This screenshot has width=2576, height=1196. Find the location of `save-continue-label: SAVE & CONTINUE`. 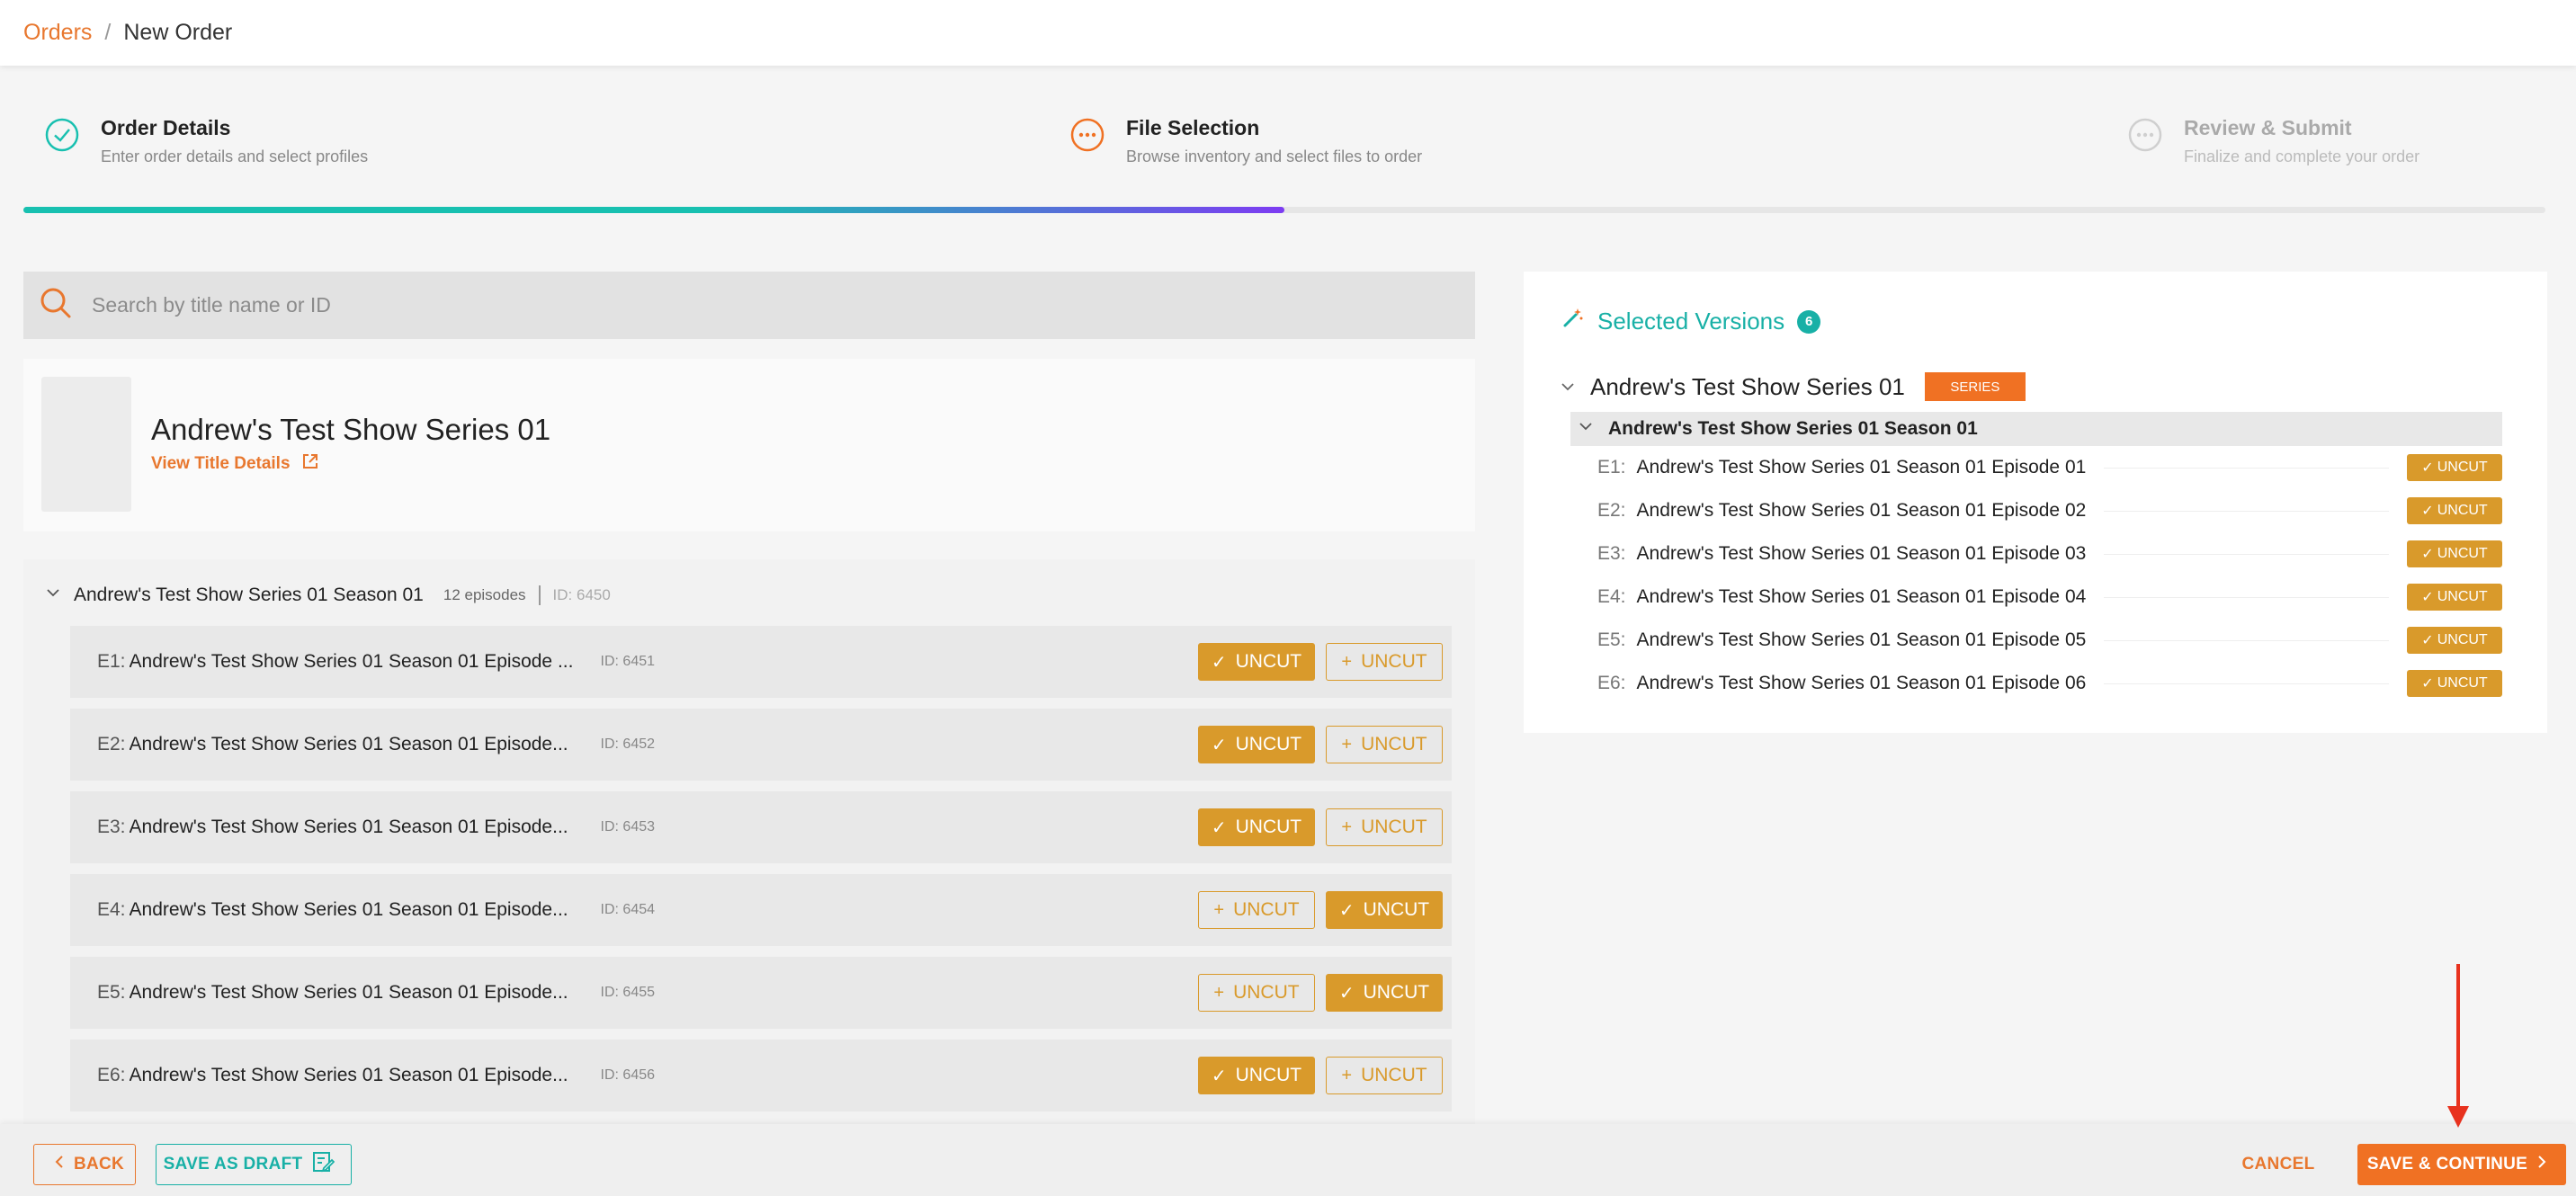

save-continue-label: SAVE & CONTINUE is located at coordinates (2447, 1164).